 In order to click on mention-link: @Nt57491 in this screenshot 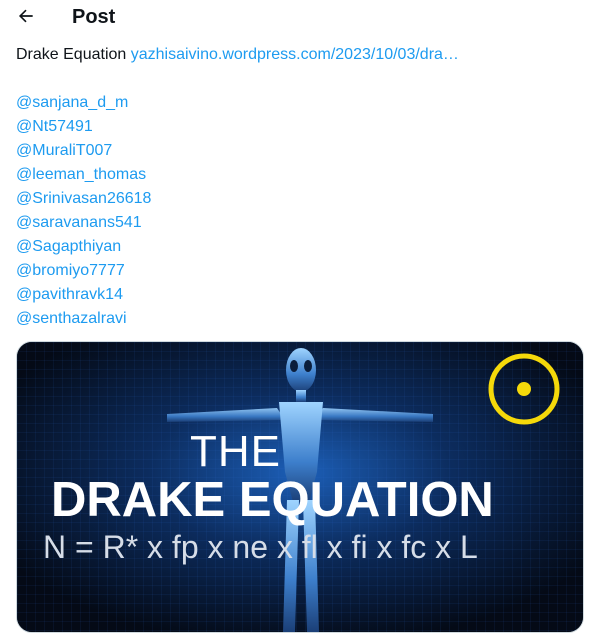, I will do `click(306, 127)`.